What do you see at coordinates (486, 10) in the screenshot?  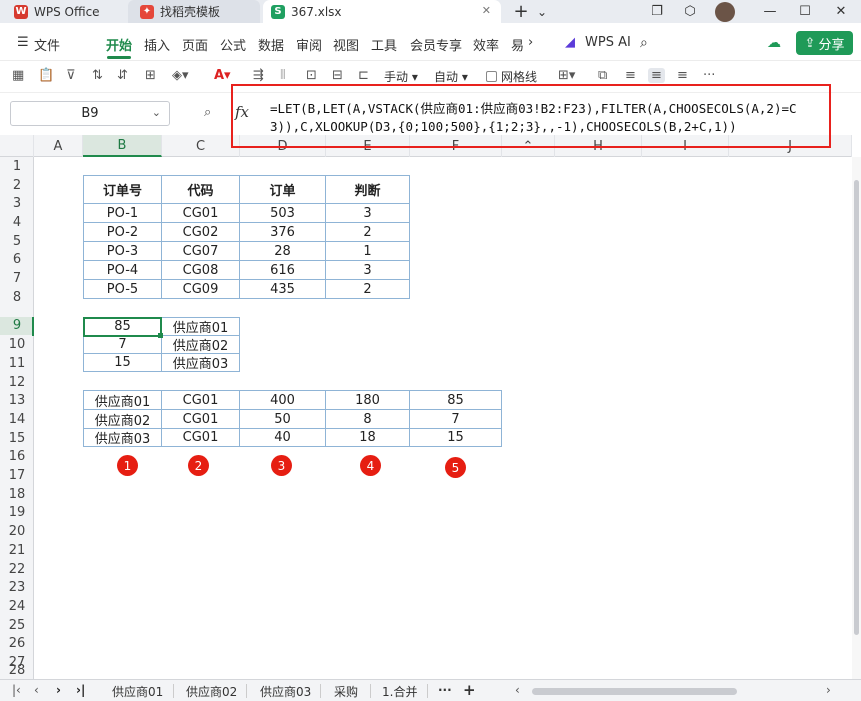 I see `close-tab-icon: ✕` at bounding box center [486, 10].